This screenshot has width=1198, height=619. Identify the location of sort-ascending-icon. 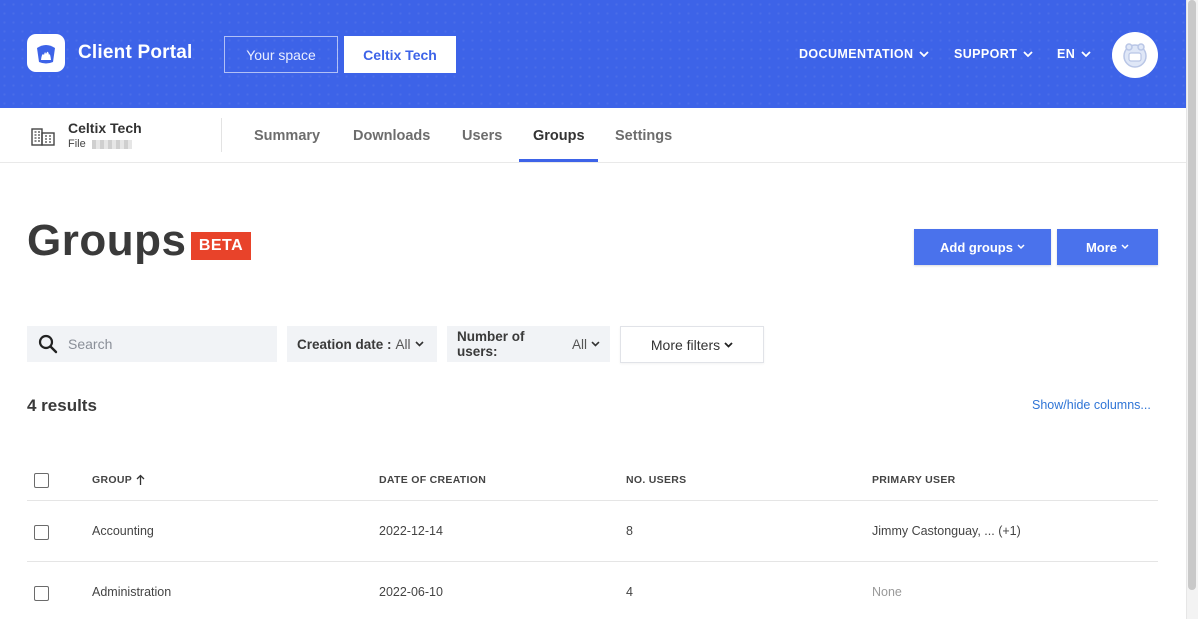
(140, 479).